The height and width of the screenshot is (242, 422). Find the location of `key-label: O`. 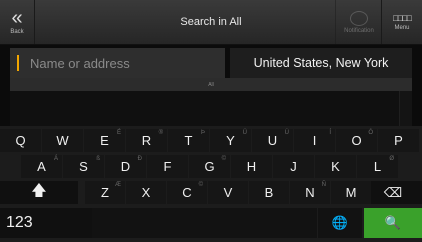

key-label: O is located at coordinates (356, 140).